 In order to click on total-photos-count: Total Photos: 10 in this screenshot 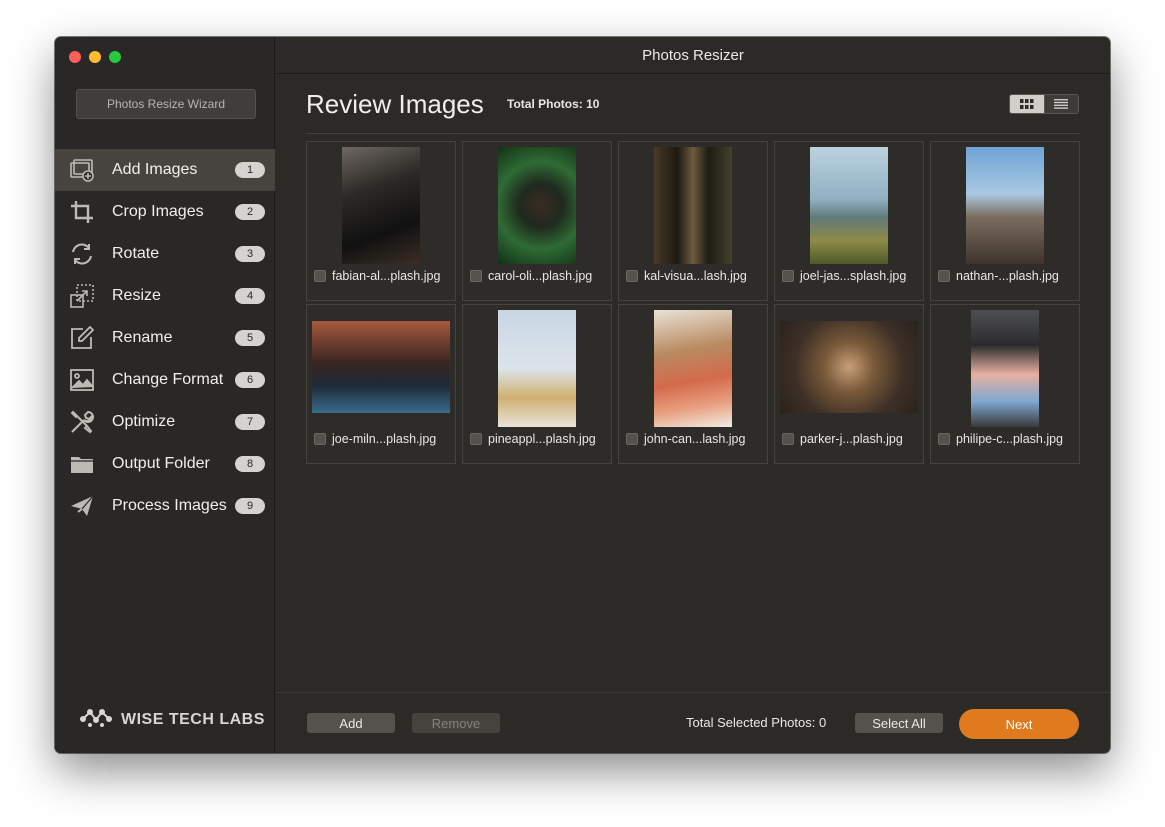, I will do `click(553, 104)`.